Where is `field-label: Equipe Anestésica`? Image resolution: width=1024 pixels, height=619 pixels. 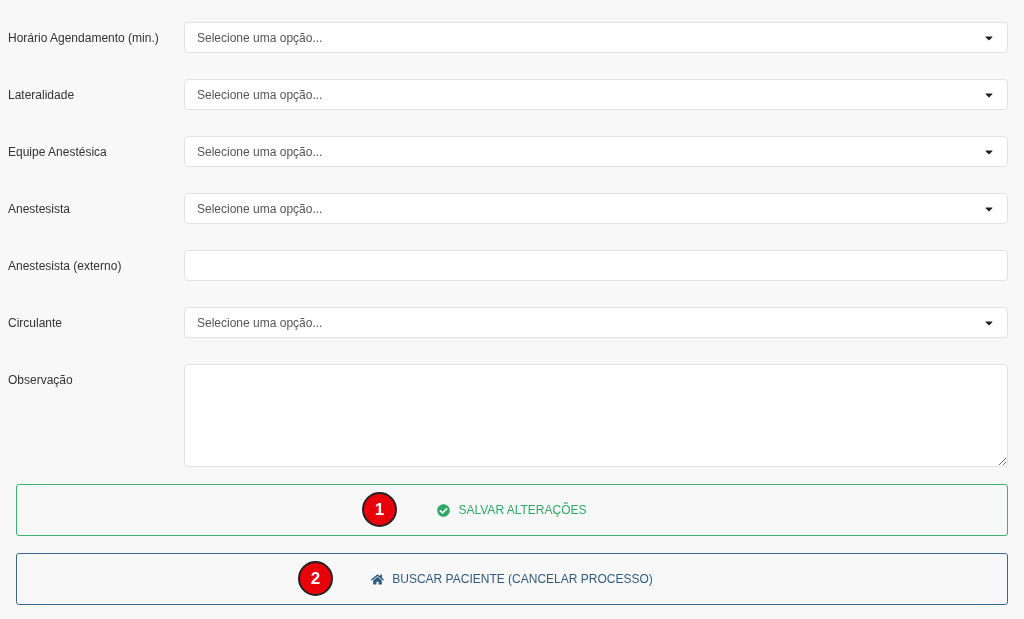
field-label: Equipe Anestésica is located at coordinates (58, 152).